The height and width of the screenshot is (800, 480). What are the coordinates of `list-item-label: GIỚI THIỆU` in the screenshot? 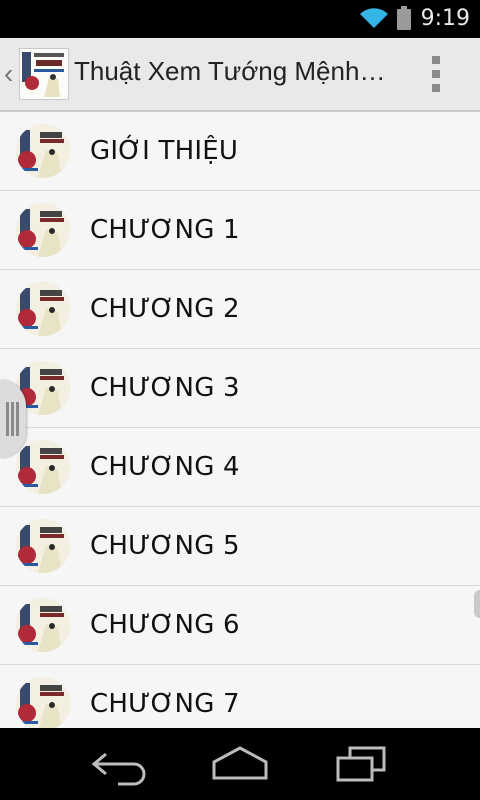 It's located at (164, 151).